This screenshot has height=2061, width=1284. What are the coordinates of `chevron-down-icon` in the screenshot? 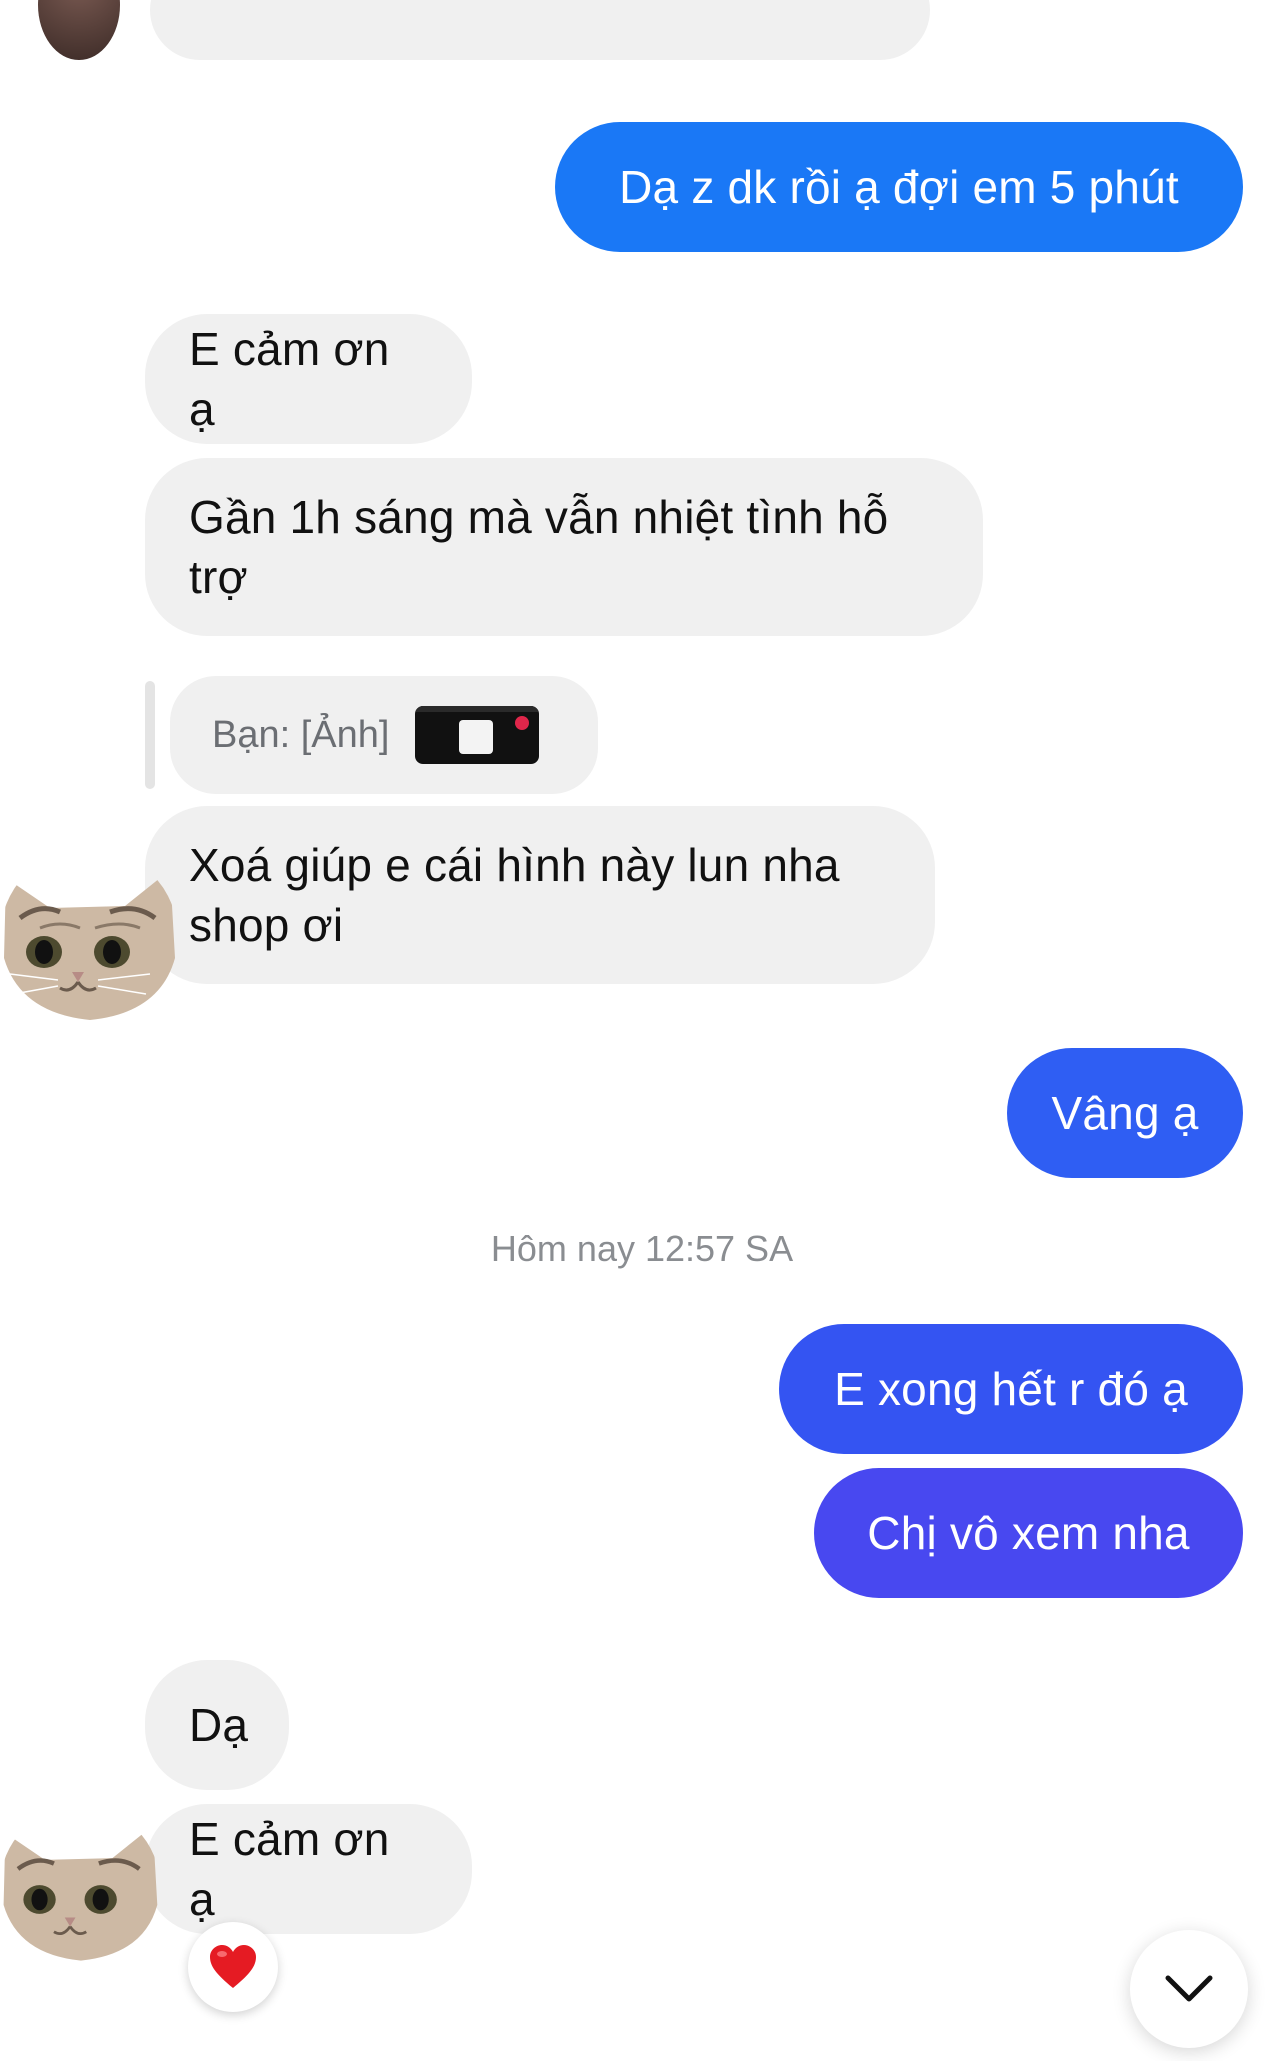 It's located at (1189, 1988).